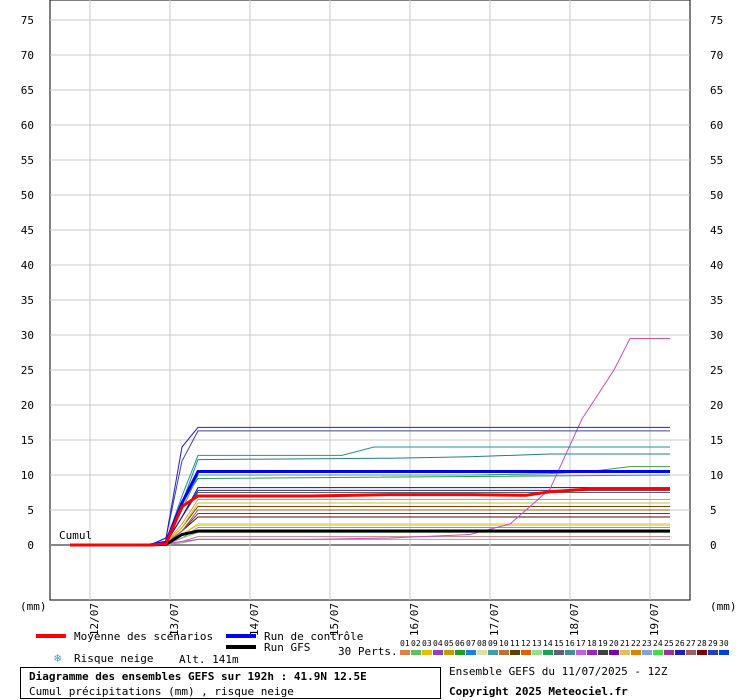 The height and width of the screenshot is (700, 740). What do you see at coordinates (559, 643) in the screenshot?
I see `pert-number: 15` at bounding box center [559, 643].